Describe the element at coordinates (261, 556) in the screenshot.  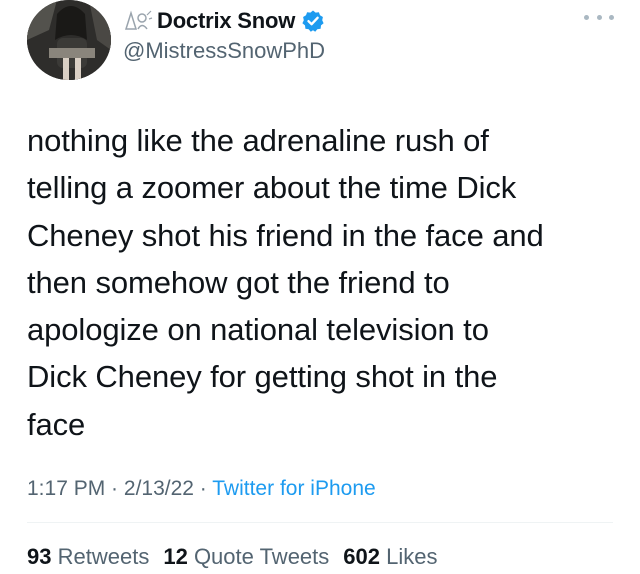
I see `quote-tweets-label: Quote Tweets` at that location.